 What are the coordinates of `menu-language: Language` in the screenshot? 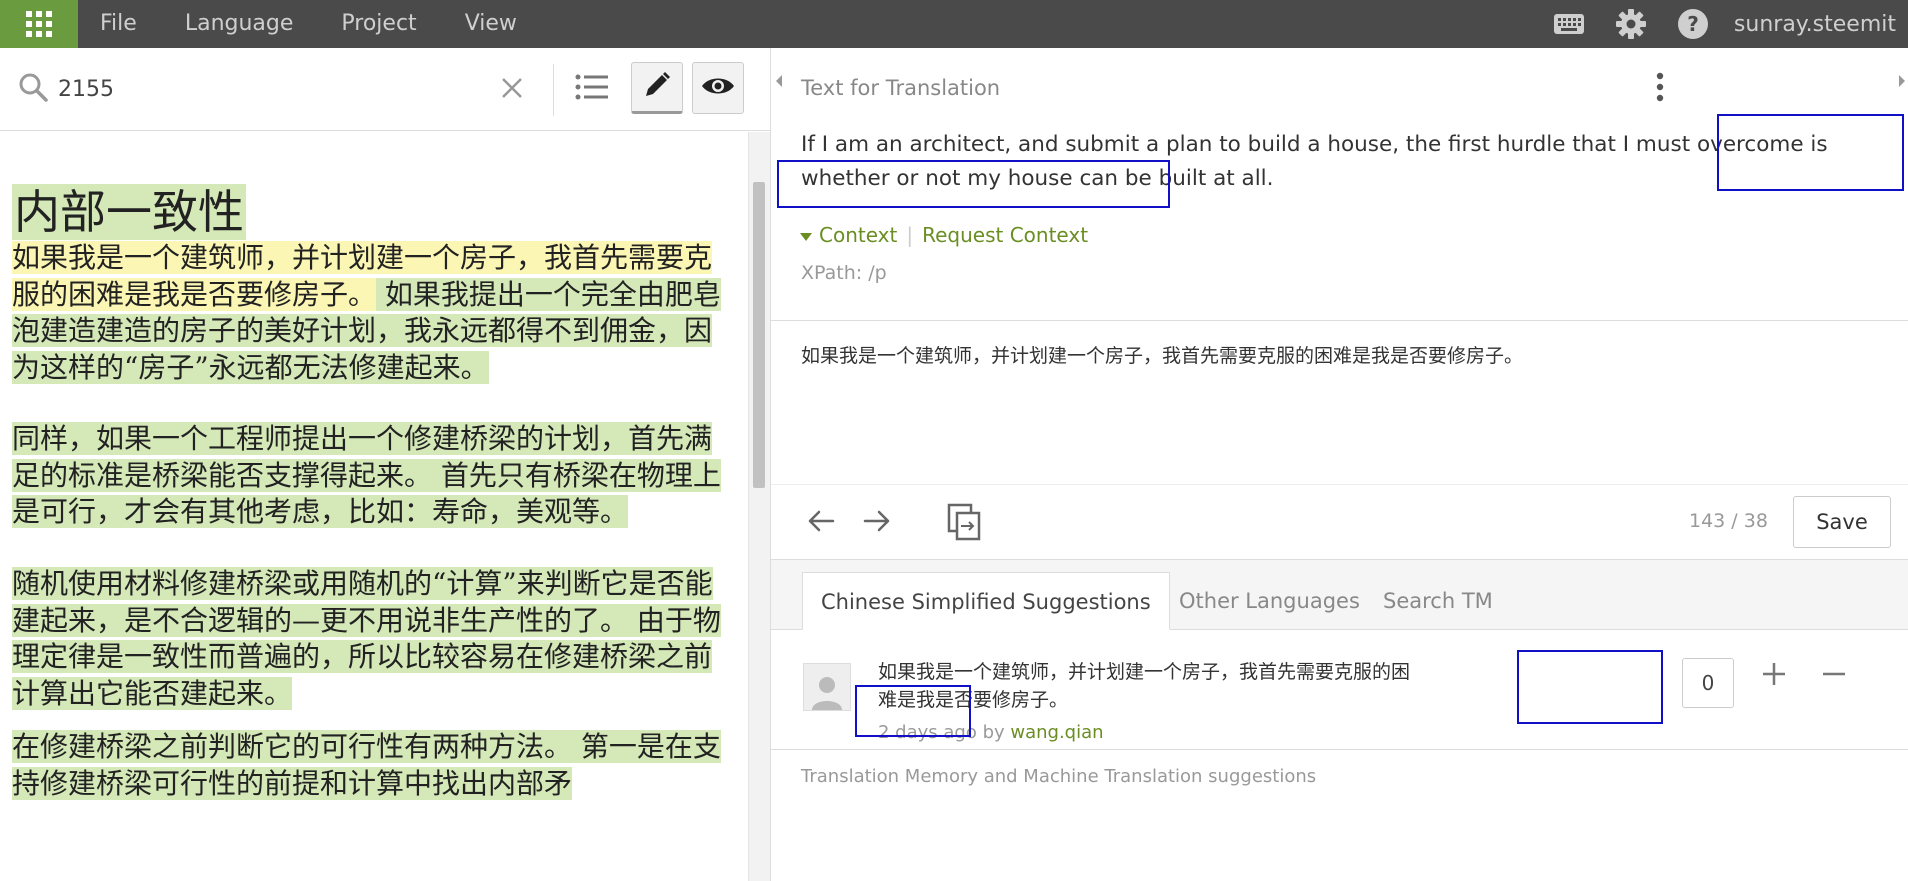 It's located at (239, 24).